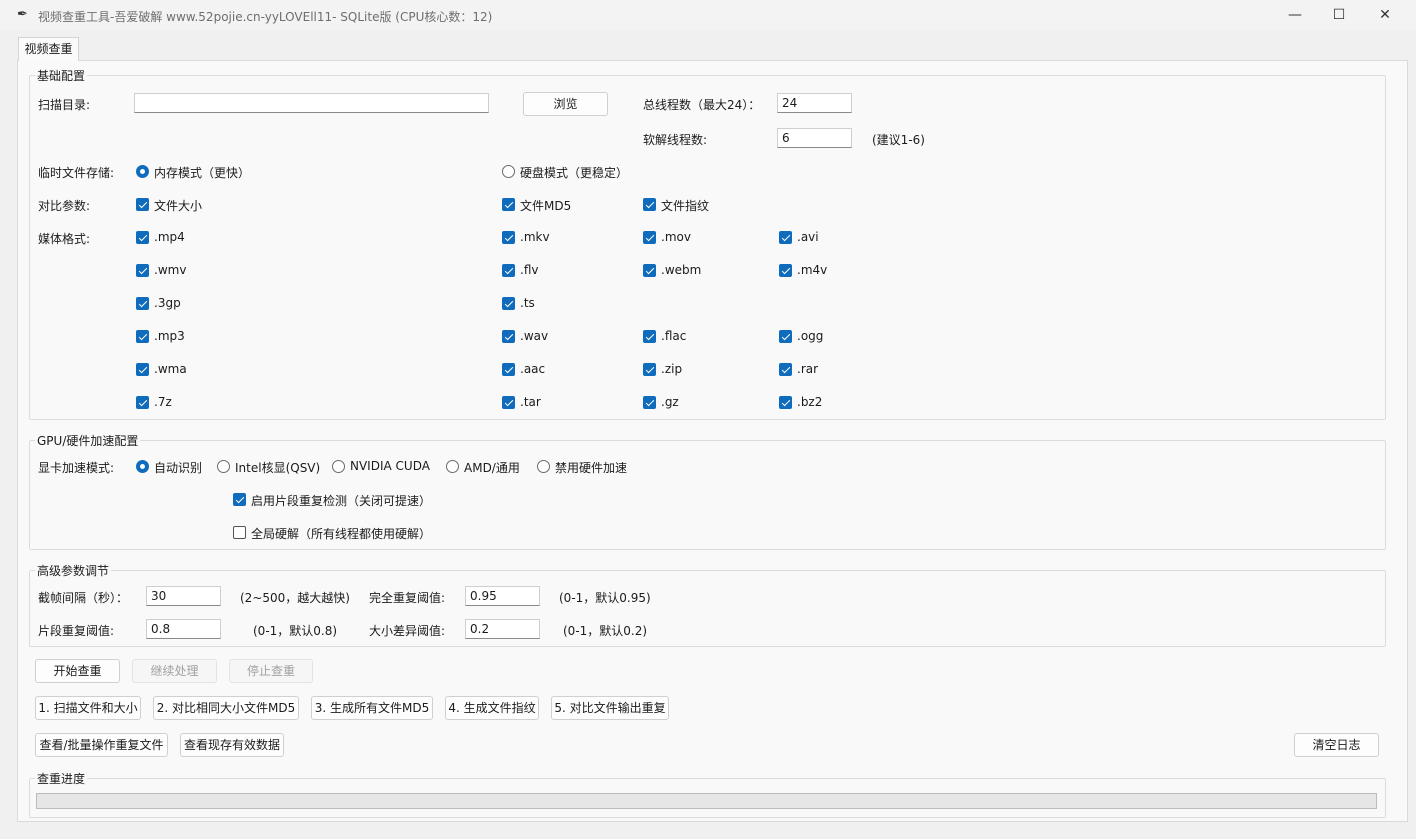 The image size is (1416, 839). What do you see at coordinates (529, 270) in the screenshot?
I see `format-label: .flv` at bounding box center [529, 270].